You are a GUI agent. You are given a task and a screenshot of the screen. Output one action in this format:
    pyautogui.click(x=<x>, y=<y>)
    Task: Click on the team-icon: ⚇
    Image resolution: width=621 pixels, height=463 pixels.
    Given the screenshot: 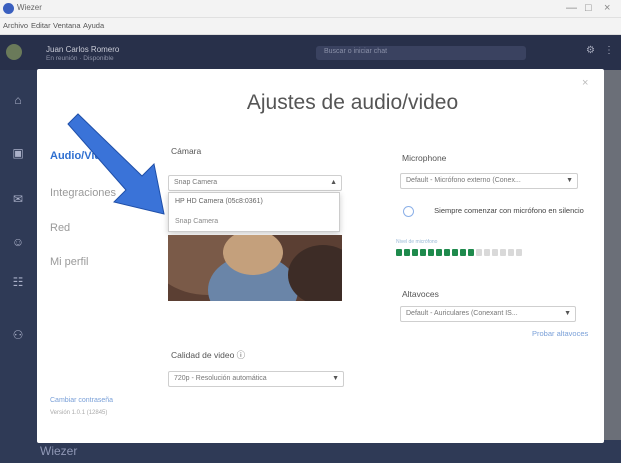 What is the action you would take?
    pyautogui.click(x=18, y=335)
    